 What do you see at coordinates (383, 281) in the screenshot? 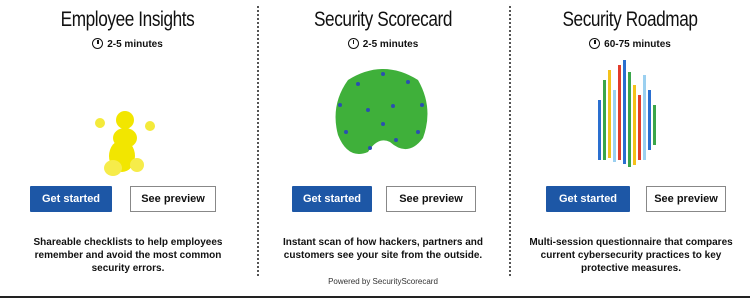
I see `powered-by-text: Powered by SecurityScorecard` at bounding box center [383, 281].